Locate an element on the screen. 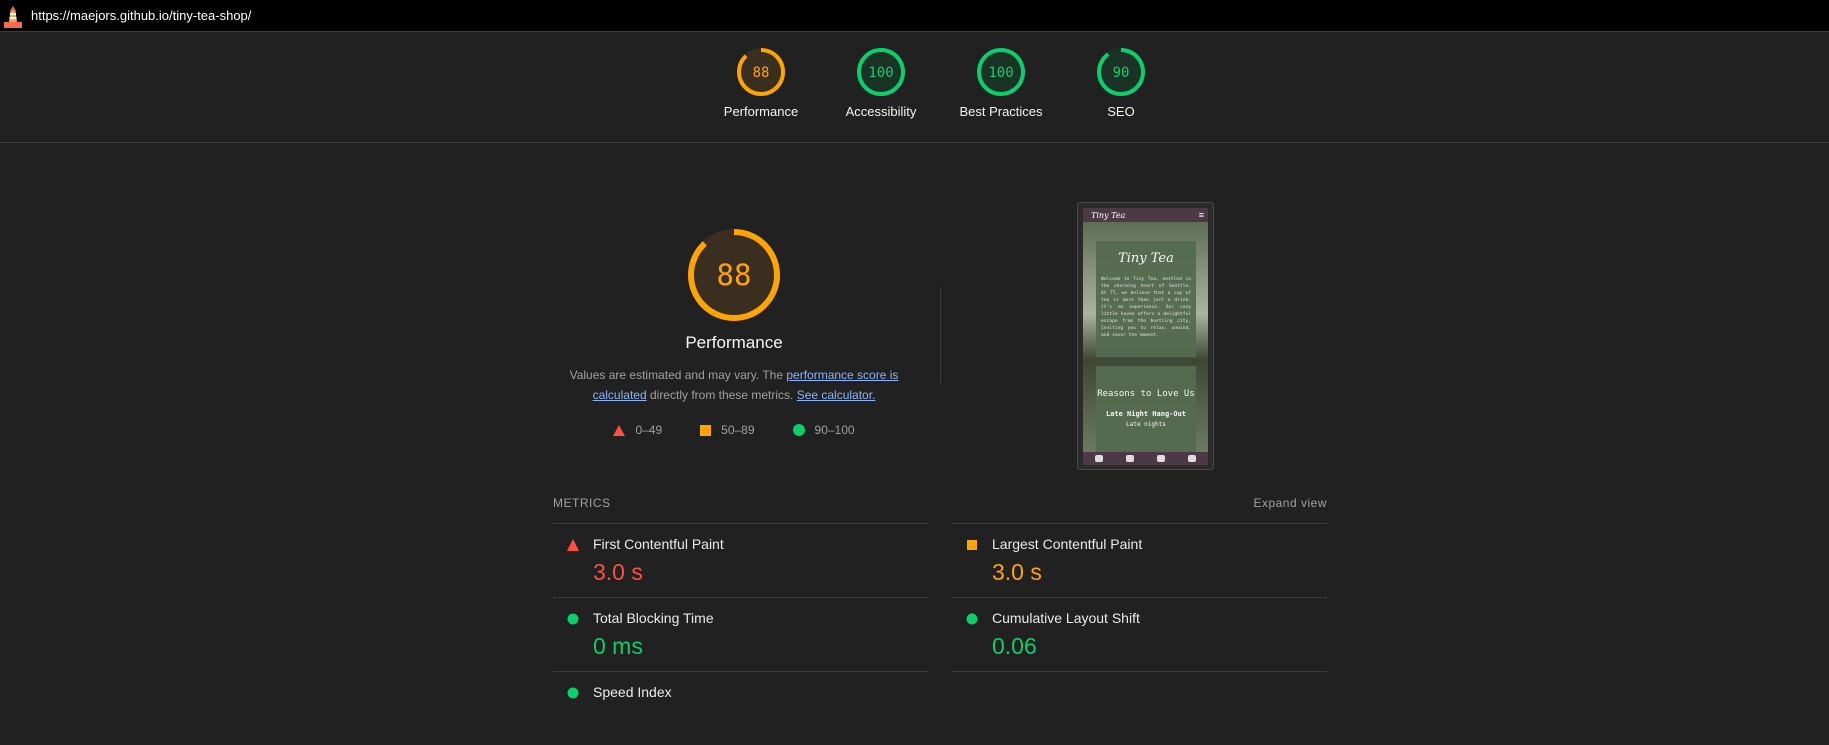 The width and height of the screenshot is (1829, 745). gauge-best-practices-label: Best Practices is located at coordinates (1001, 111).